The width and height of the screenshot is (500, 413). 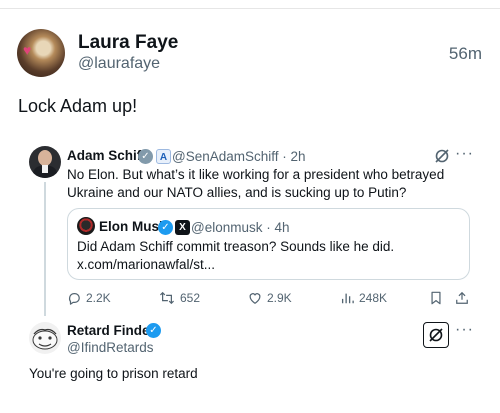 I want to click on quoted-author-handle-time: @SenAdamSchiff · 2h, so click(x=239, y=156).